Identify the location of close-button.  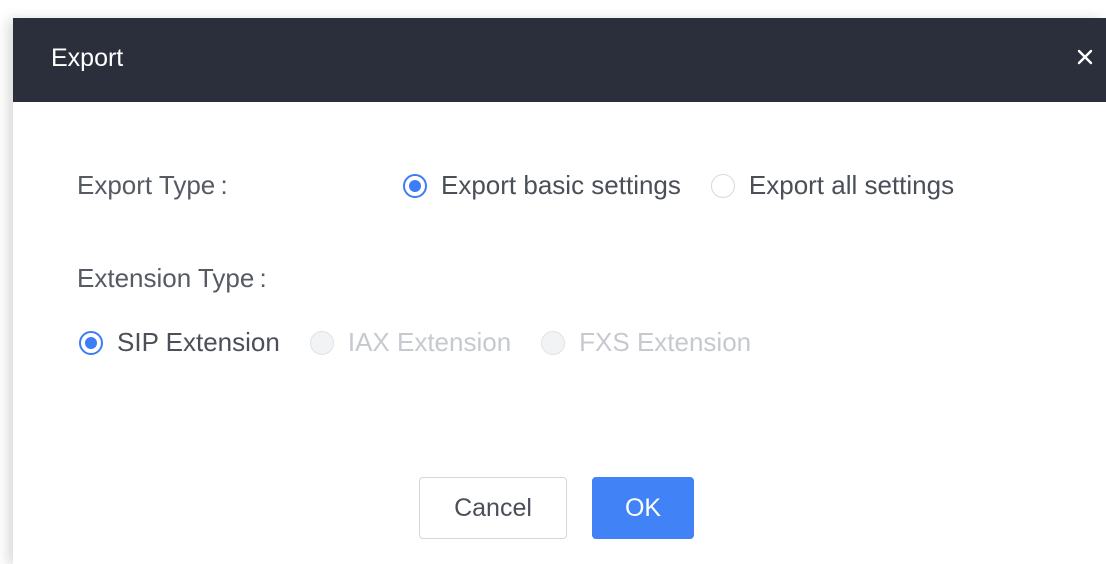
(1085, 57).